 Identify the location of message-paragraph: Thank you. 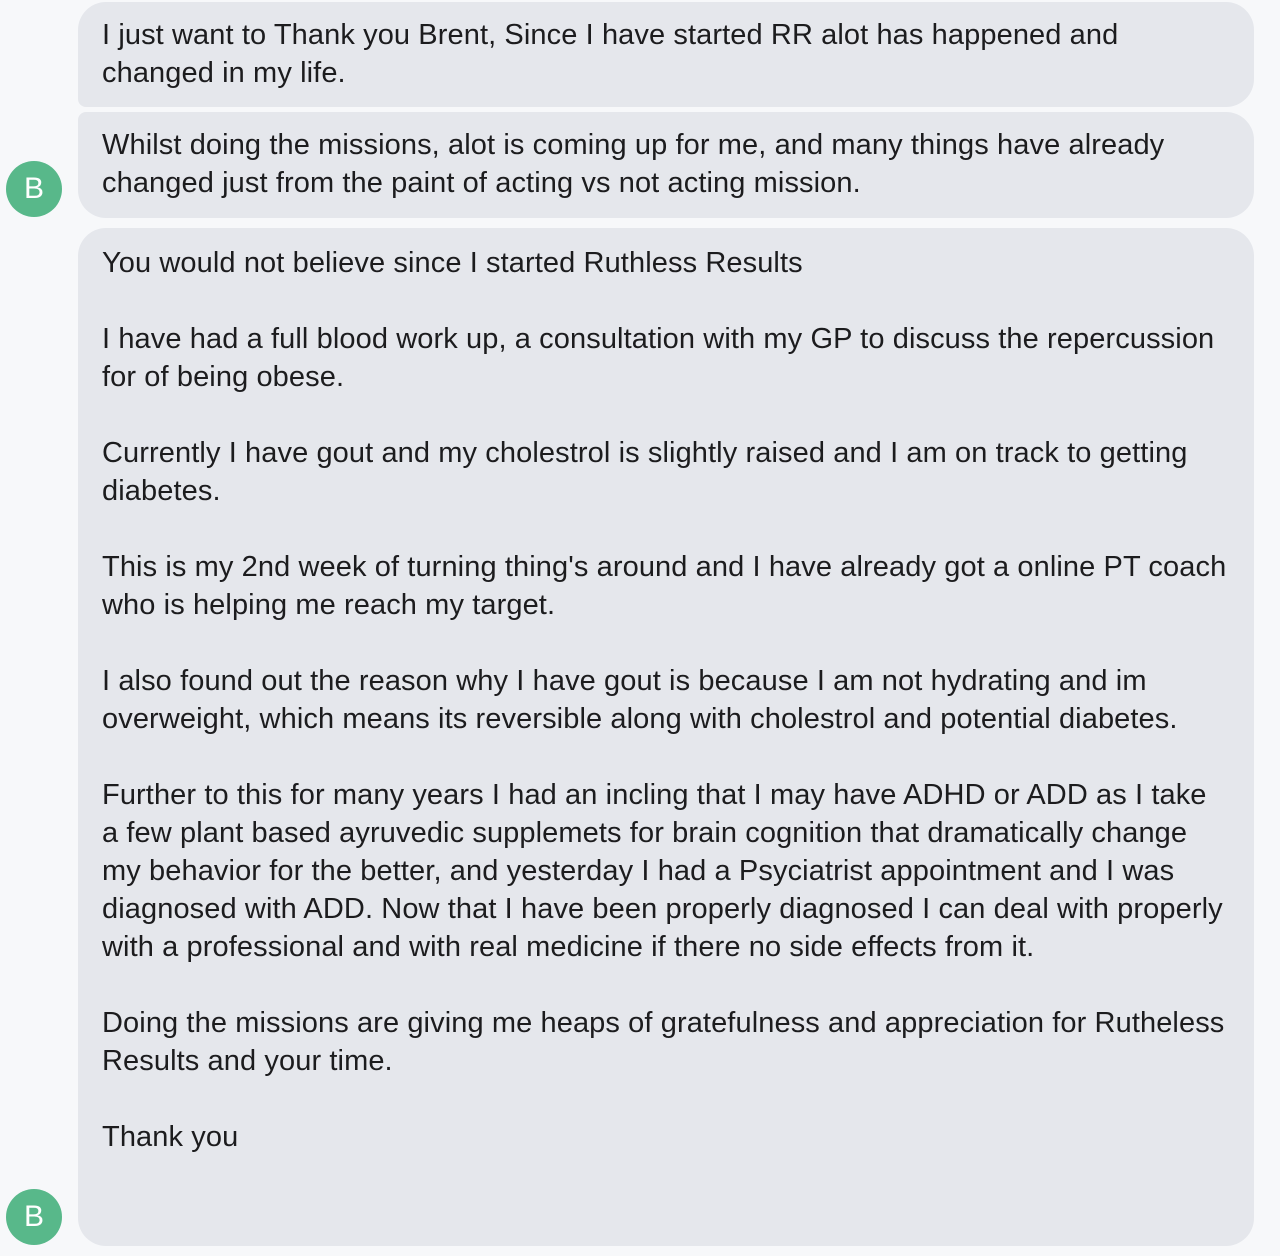
(170, 1137).